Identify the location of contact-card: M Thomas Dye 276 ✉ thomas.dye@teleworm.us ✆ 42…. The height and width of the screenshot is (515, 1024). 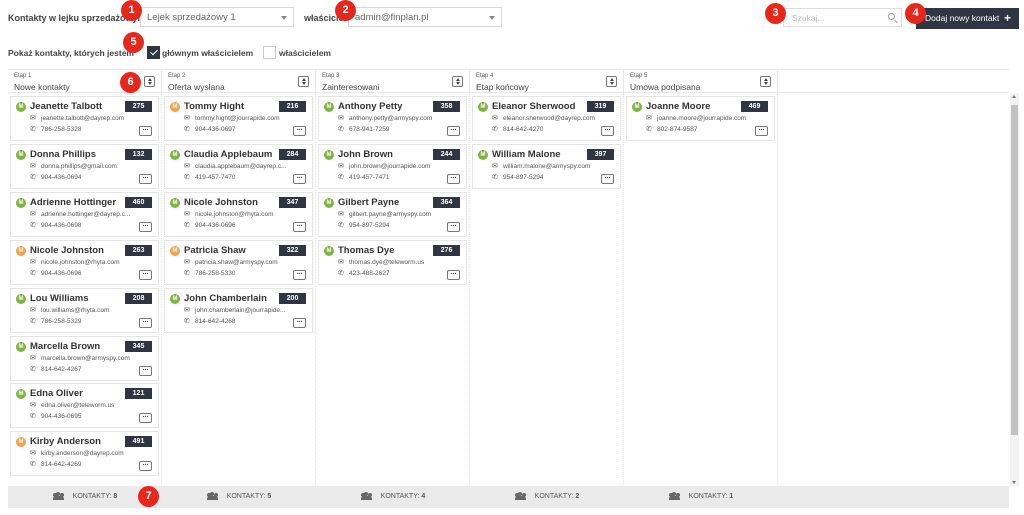
(392, 262).